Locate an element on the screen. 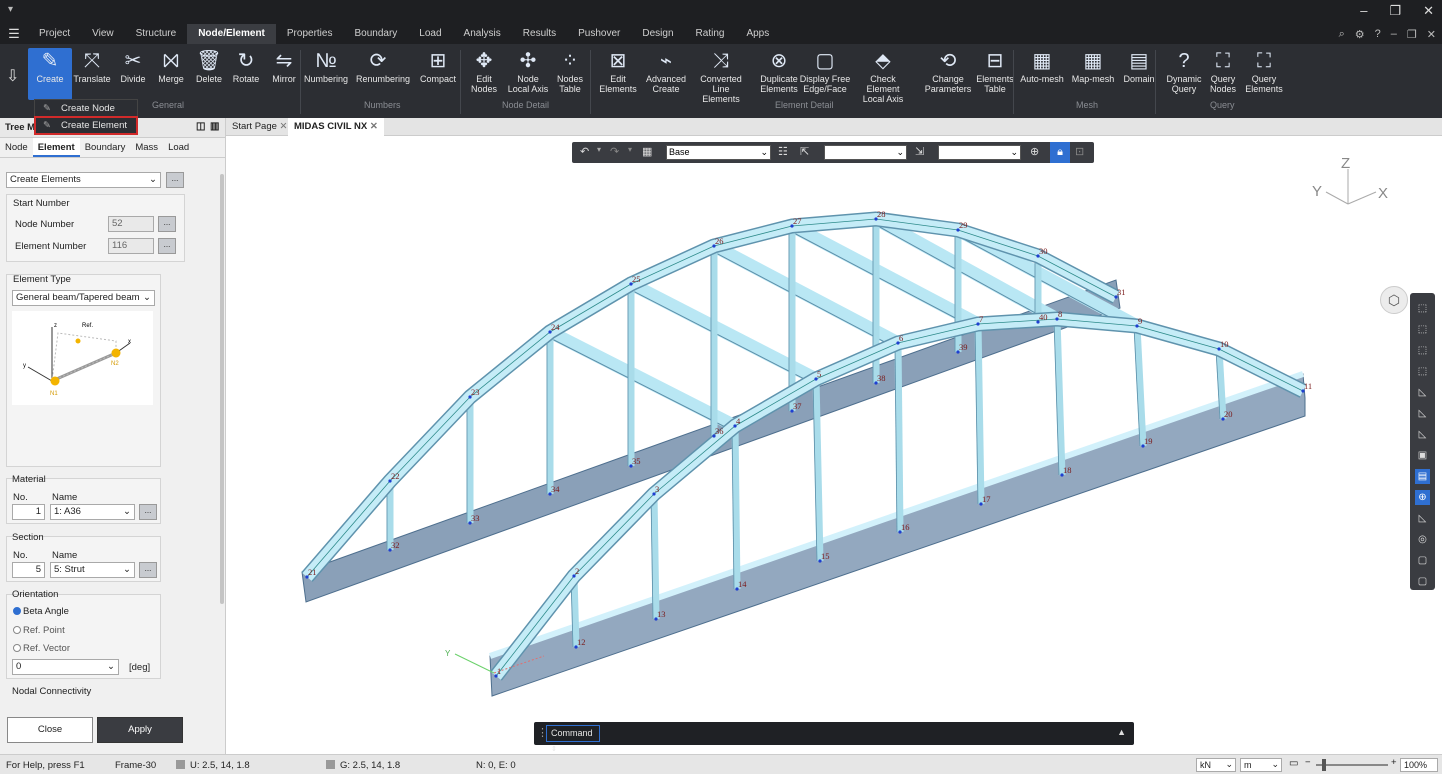  close-button: Close is located at coordinates (50, 730).